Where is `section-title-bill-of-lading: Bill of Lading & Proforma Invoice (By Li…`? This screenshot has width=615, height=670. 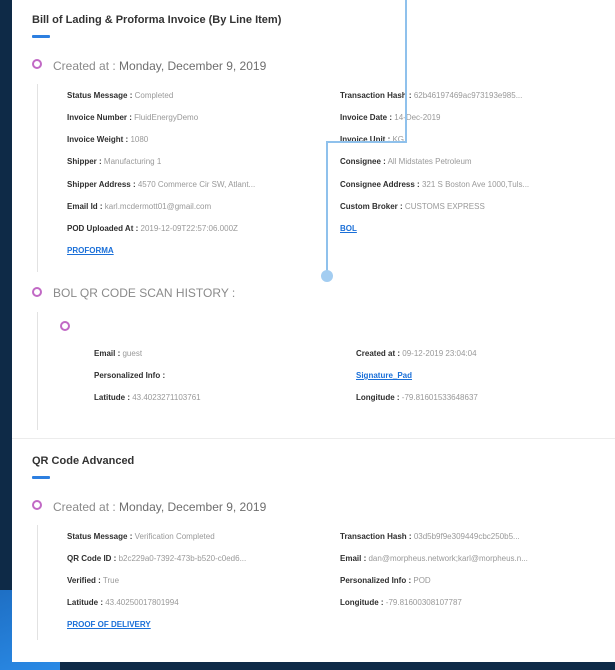 section-title-bill-of-lading: Bill of Lading & Proforma Invoice (By Li… is located at coordinates (157, 20).